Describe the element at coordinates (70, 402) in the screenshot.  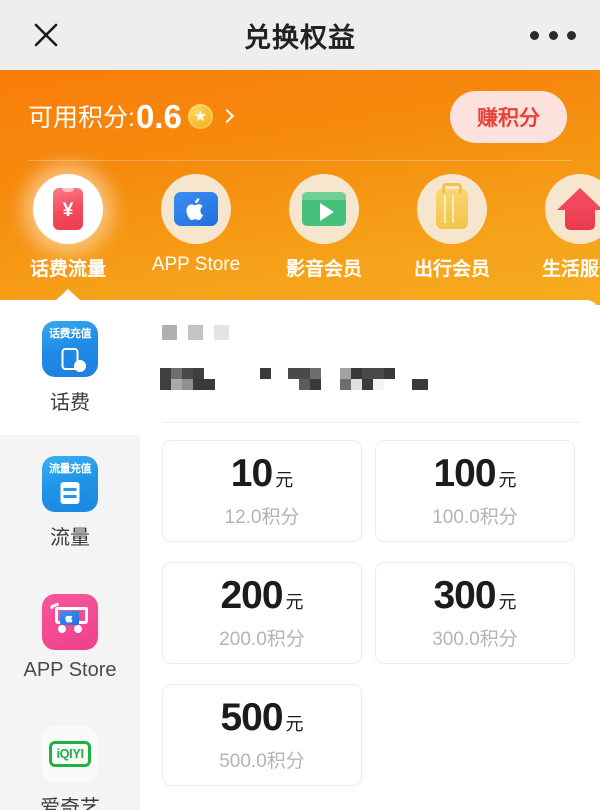
I see `sidebar-item-label: 话费` at that location.